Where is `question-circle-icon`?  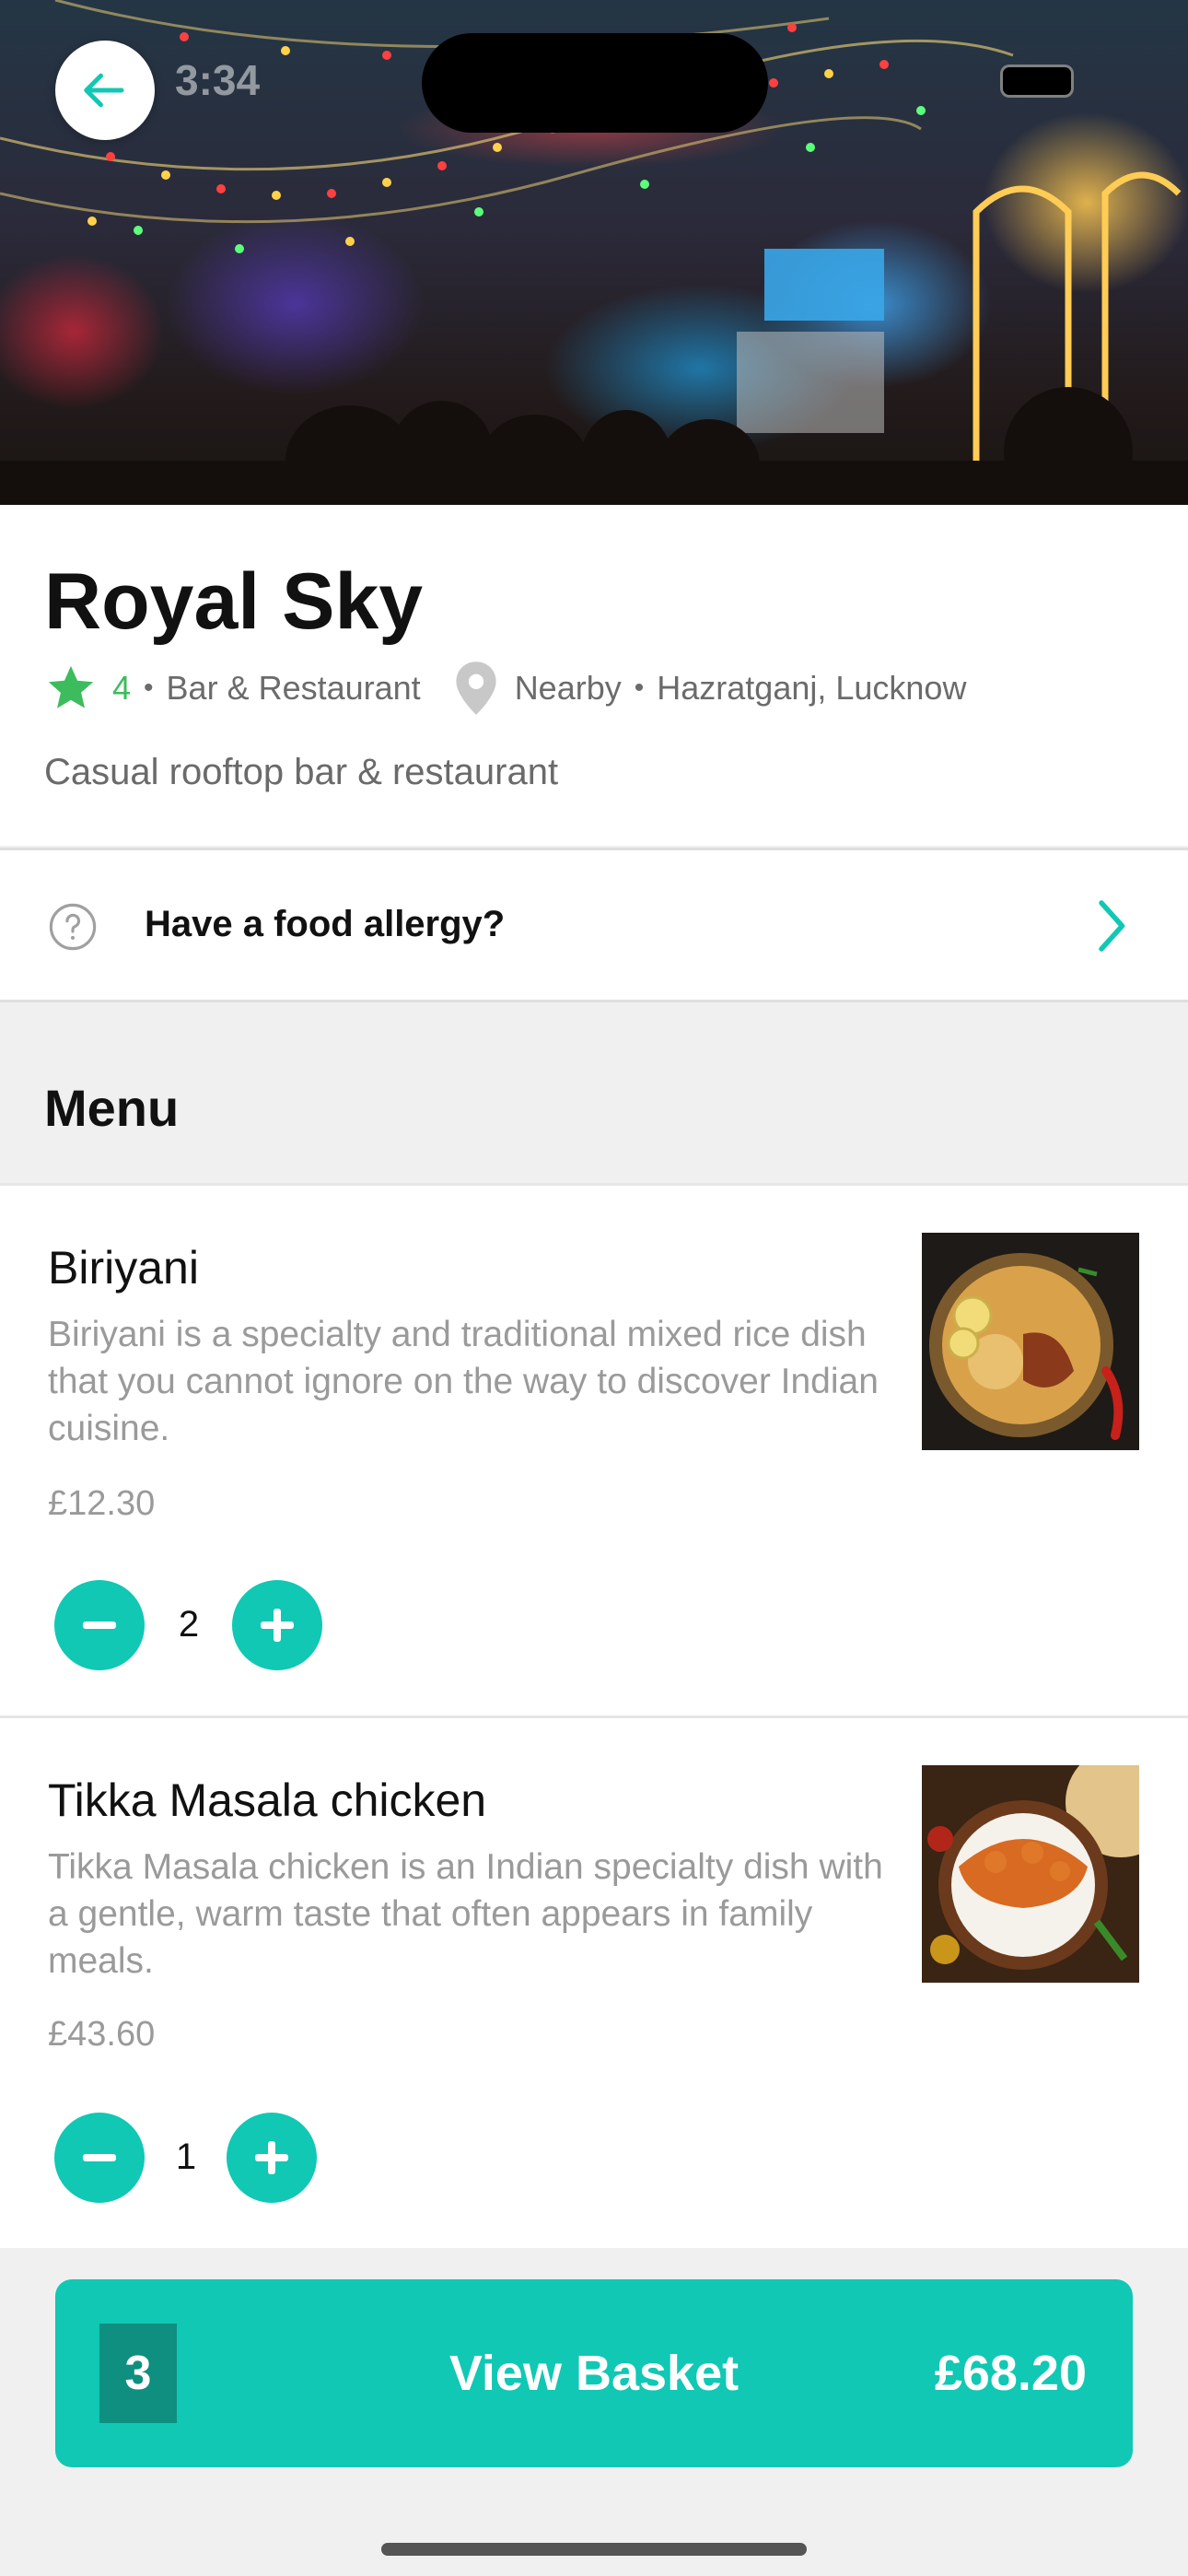 question-circle-icon is located at coordinates (73, 927).